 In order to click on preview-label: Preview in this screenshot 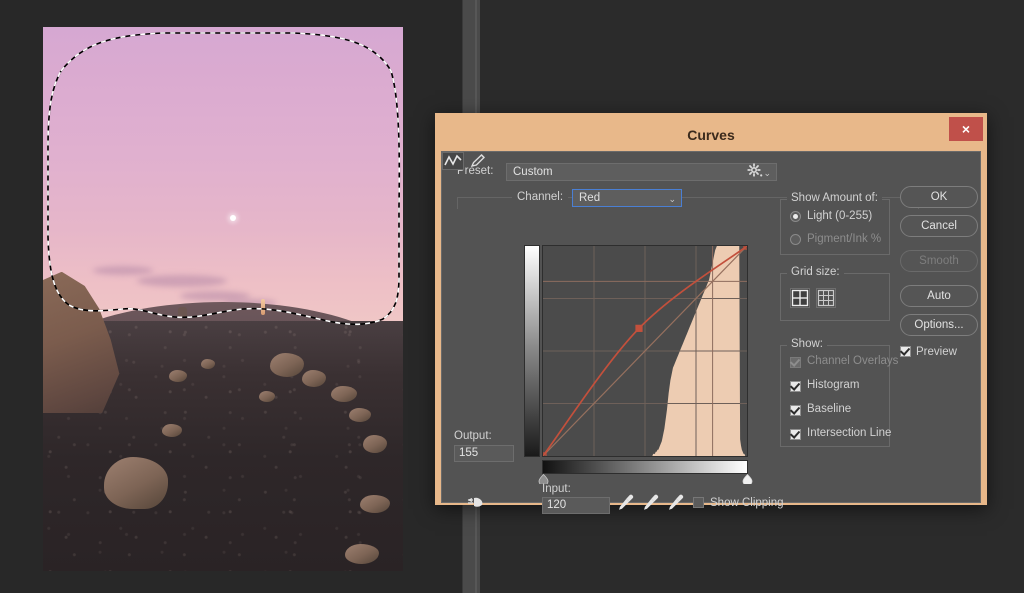, I will do `click(936, 352)`.